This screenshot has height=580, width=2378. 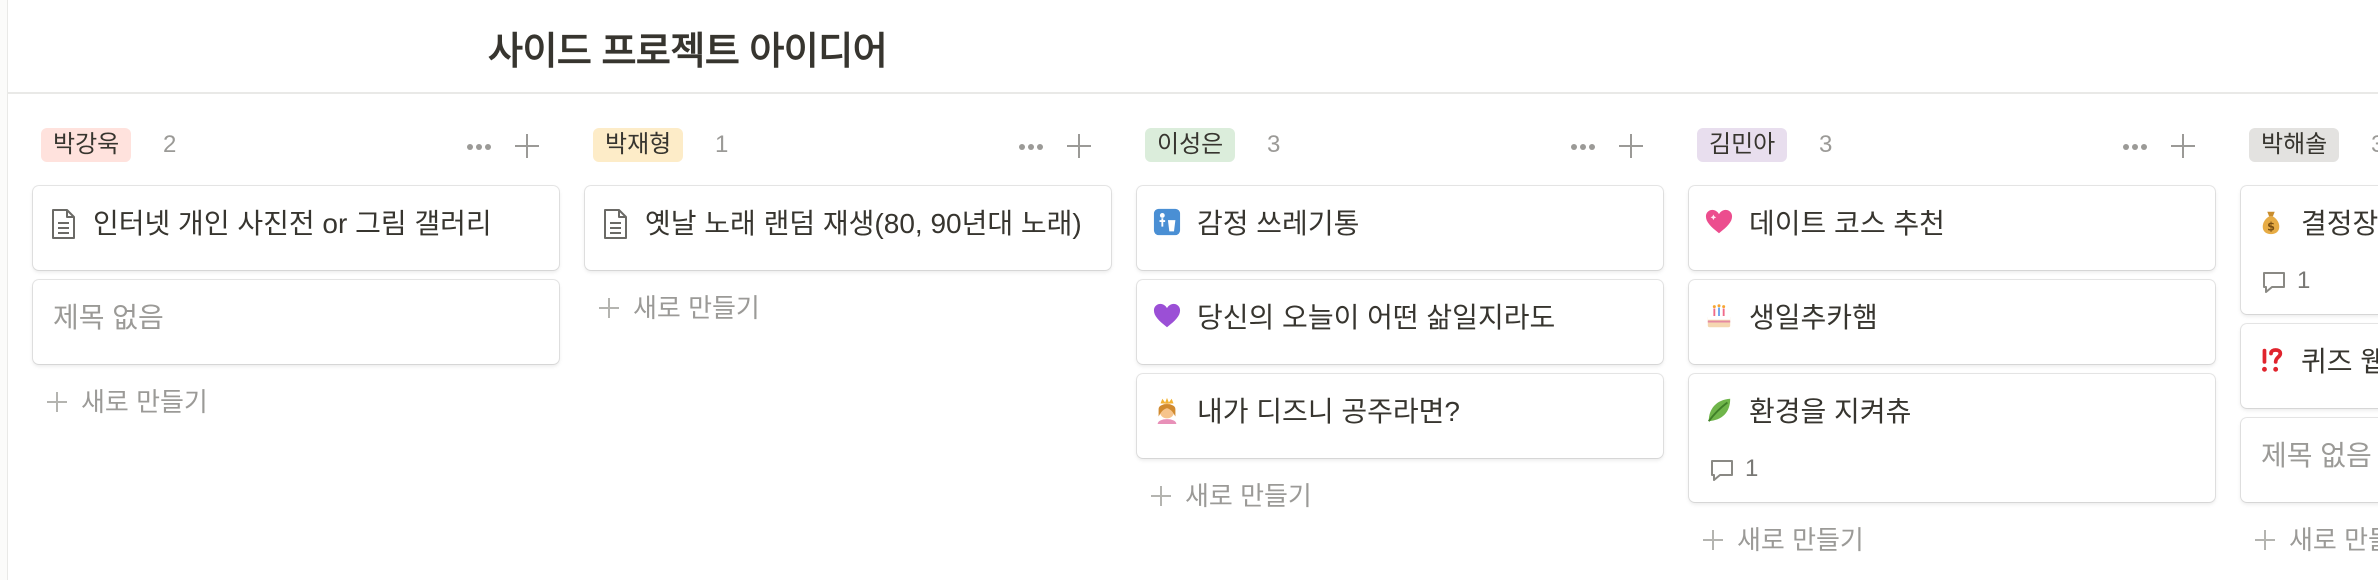 I want to click on card-title: 결정장애, so click(x=2339, y=223).